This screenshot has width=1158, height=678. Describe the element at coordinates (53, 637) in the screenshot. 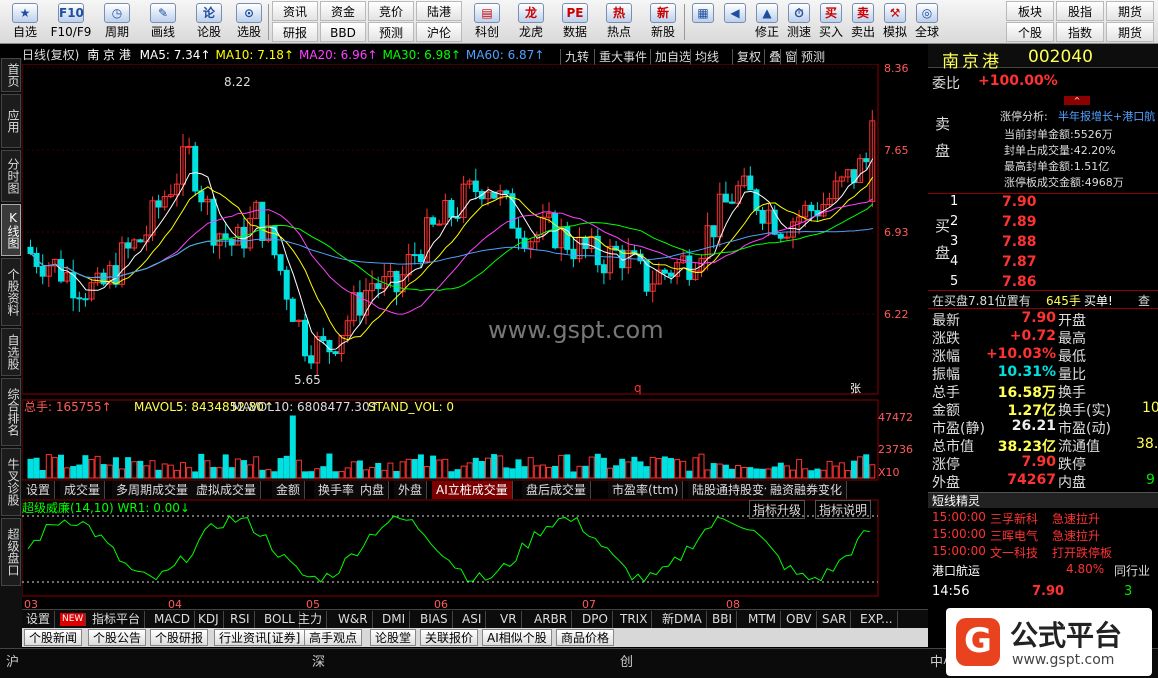

I see `news-tab-0: 个股新闻` at that location.